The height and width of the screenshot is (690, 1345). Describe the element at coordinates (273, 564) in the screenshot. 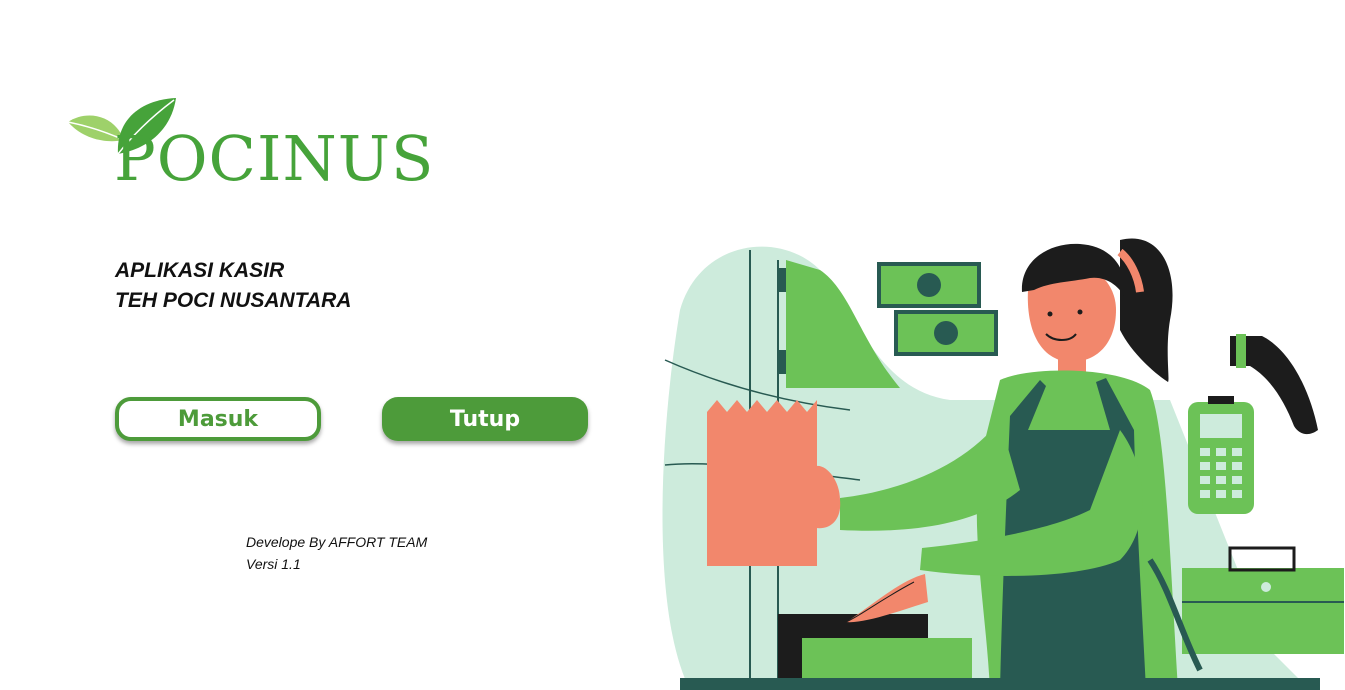

I see `version-label: Versi 1.1` at that location.